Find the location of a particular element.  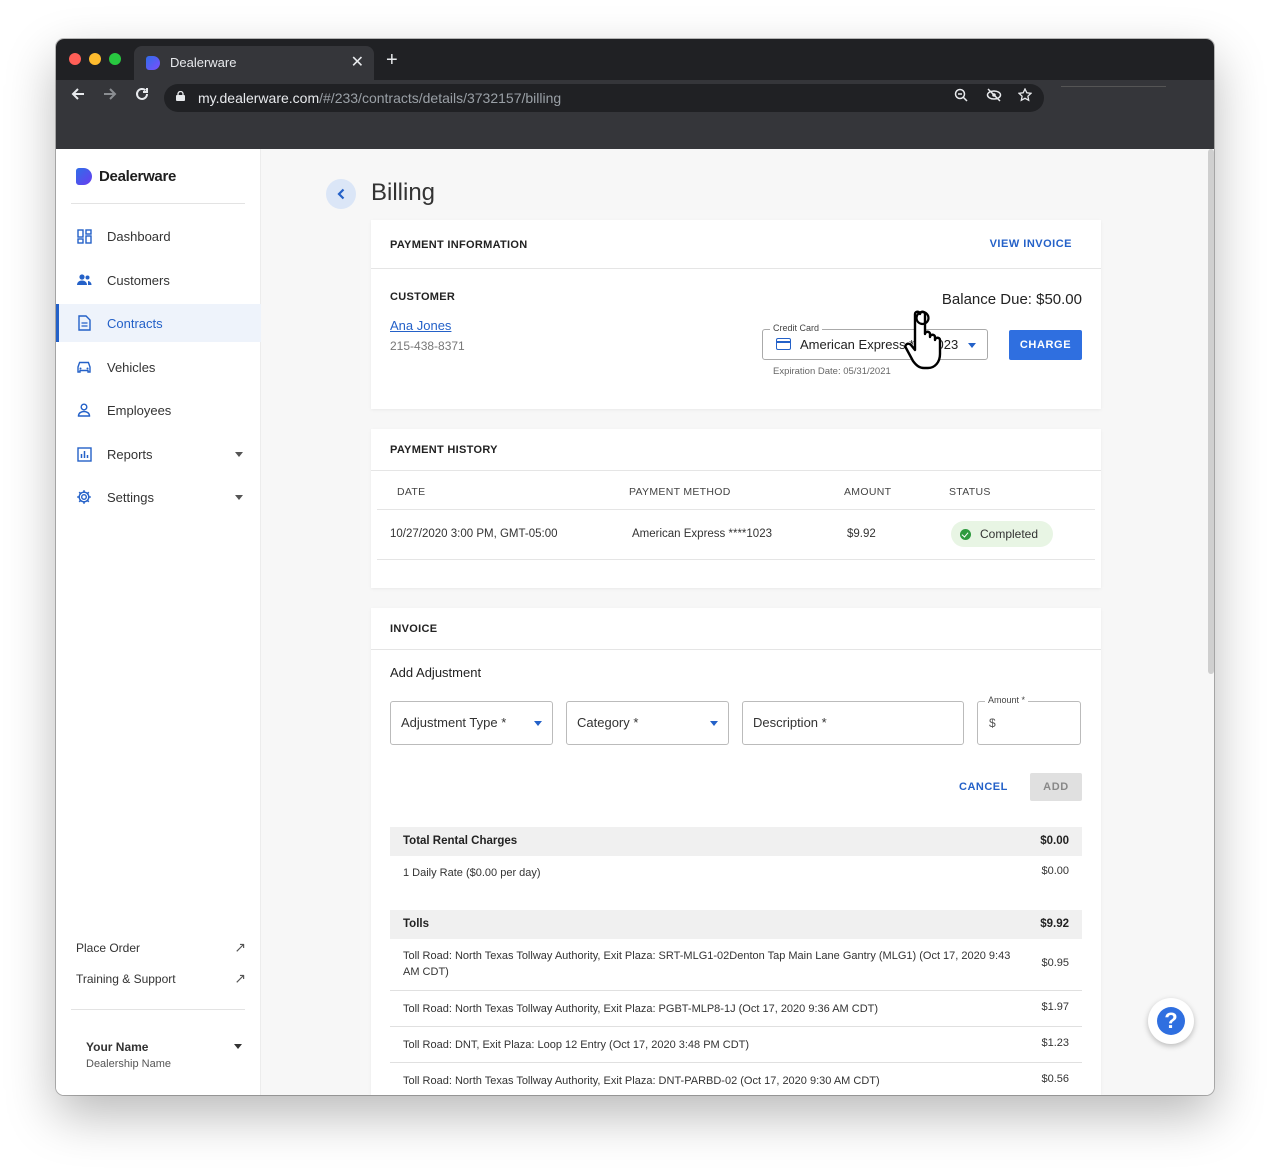

sidebar-item-vehicles: Vehicles is located at coordinates (158, 367).